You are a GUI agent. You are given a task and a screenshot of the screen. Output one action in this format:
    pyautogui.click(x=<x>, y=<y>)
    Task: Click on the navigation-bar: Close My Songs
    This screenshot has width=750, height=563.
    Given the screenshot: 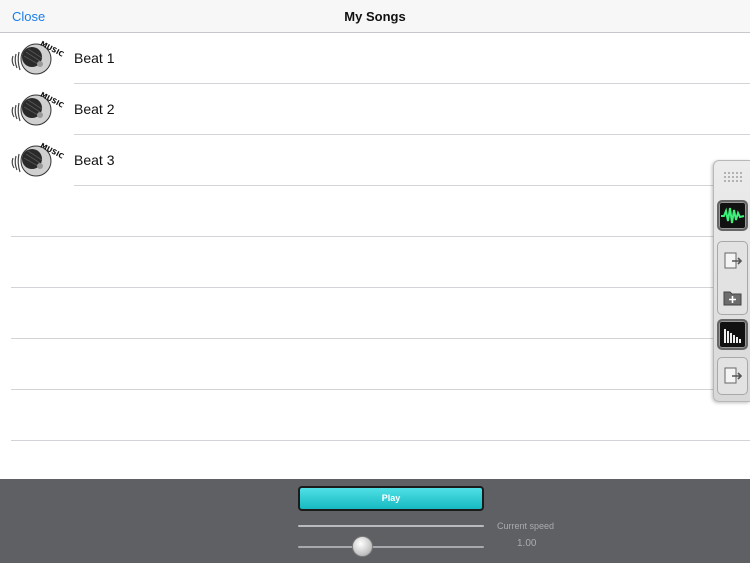 What is the action you would take?
    pyautogui.click(x=375, y=16)
    